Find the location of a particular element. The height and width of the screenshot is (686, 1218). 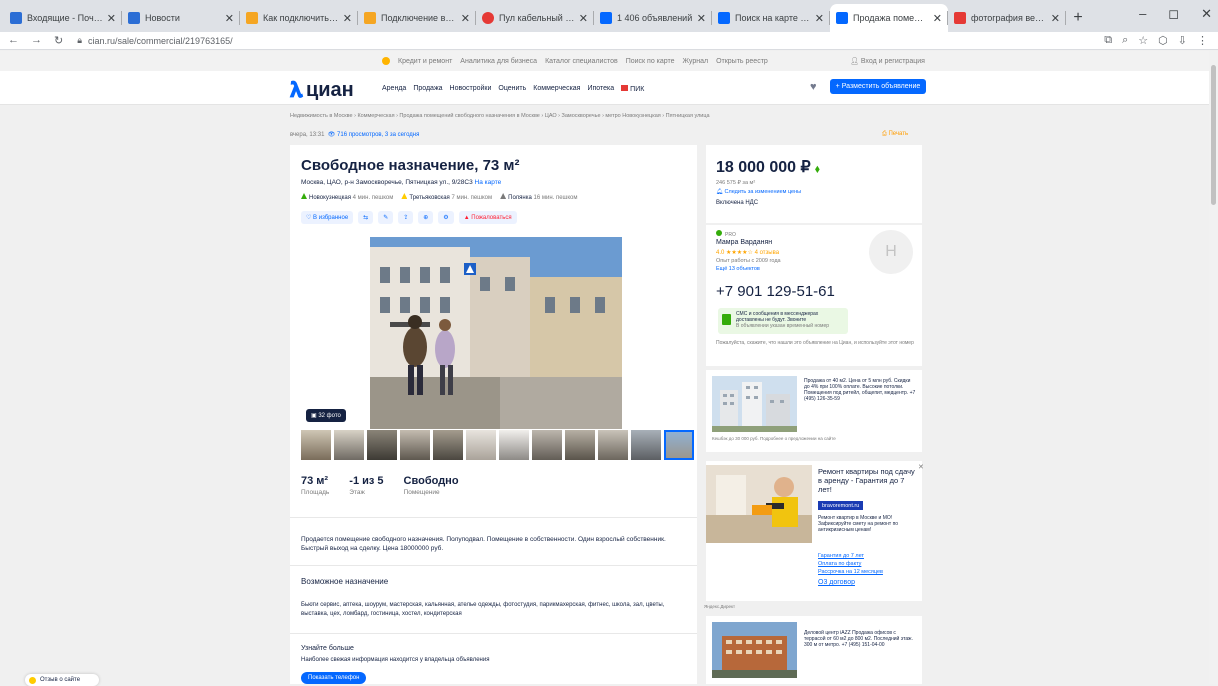

minimize-button: – is located at coordinates (1142, 14).